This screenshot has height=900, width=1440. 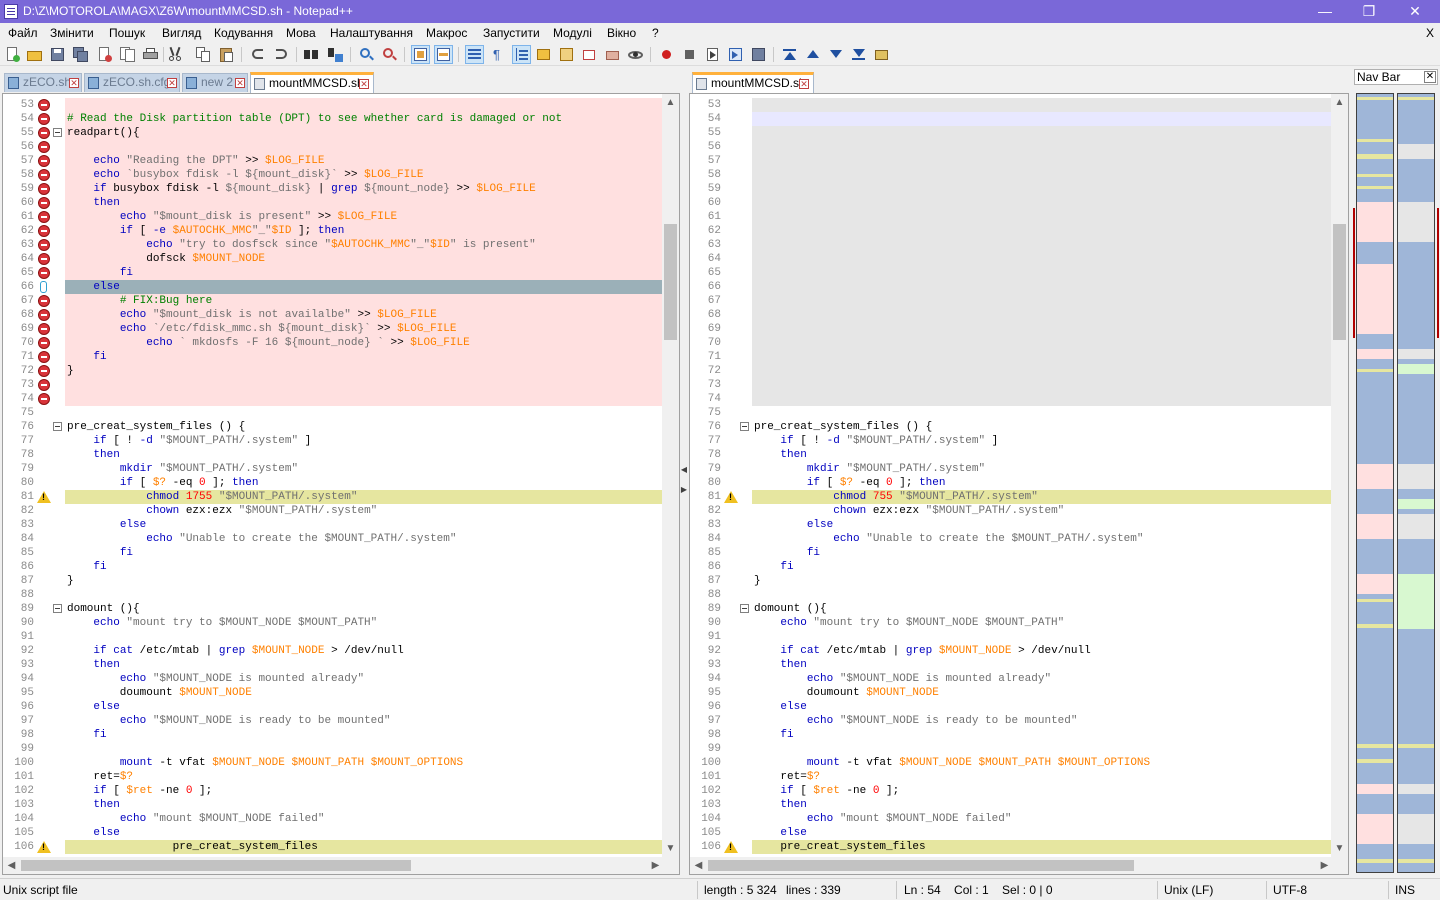 I want to click on copy-icon, so click(x=203, y=54).